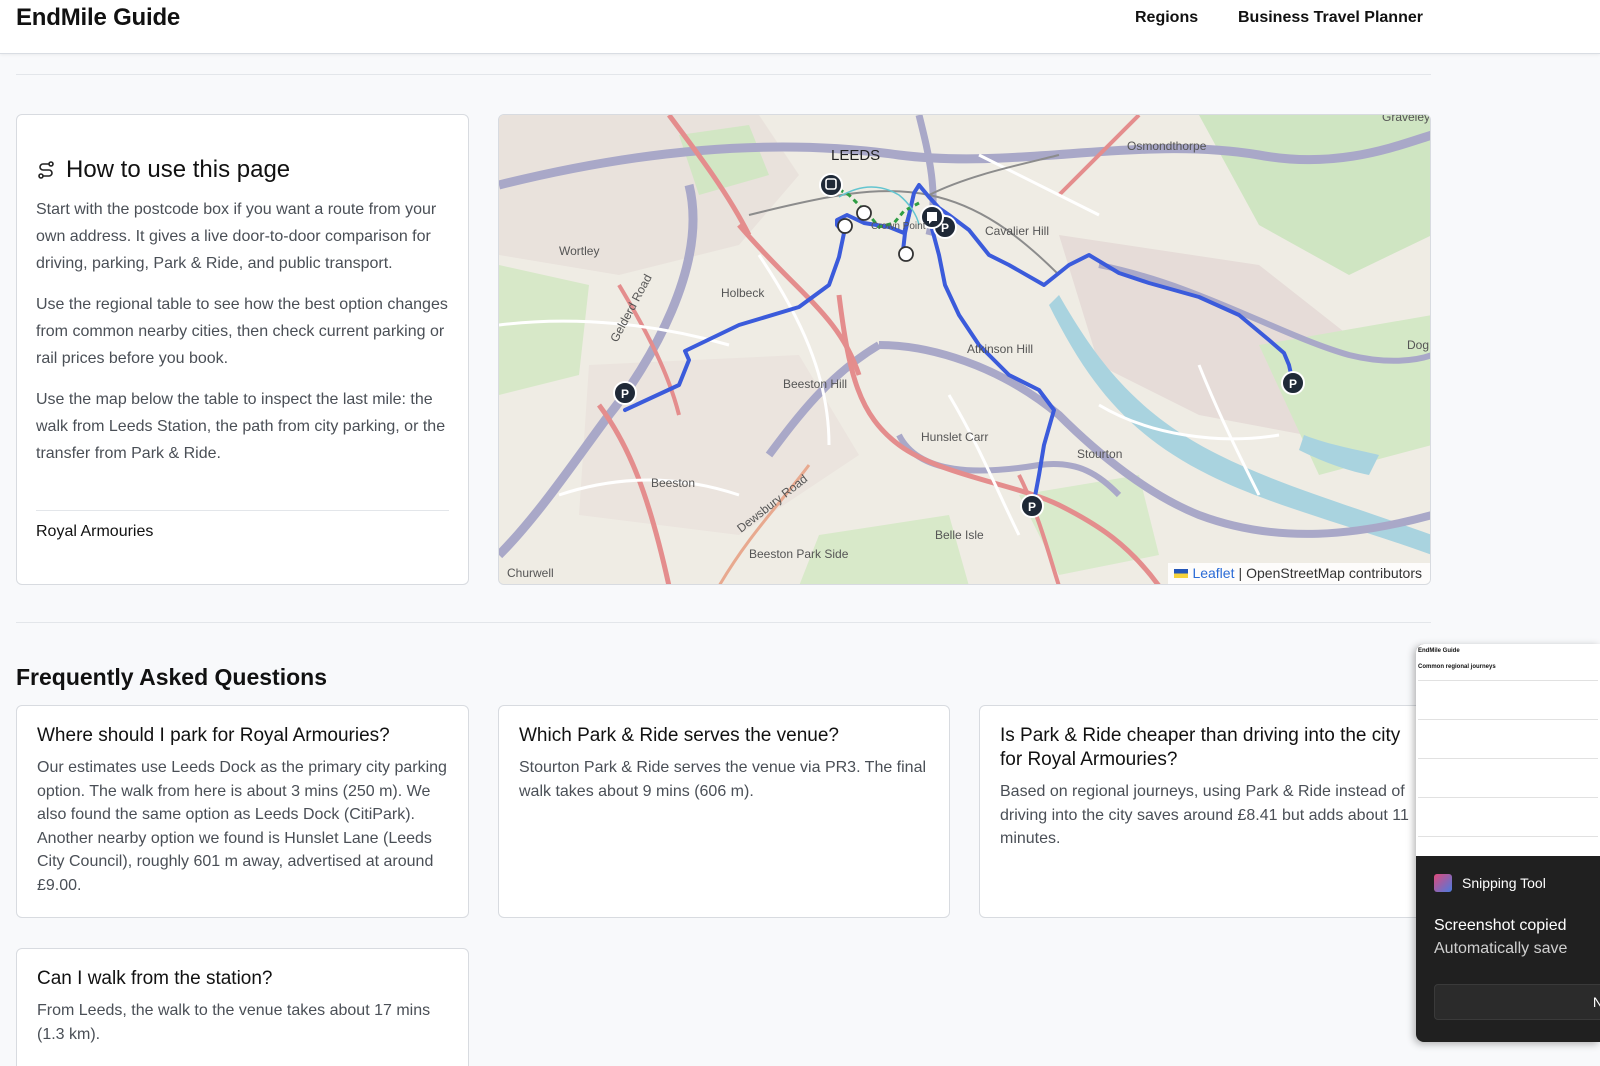 The height and width of the screenshot is (1066, 1600). Describe the element at coordinates (1167, 146) in the screenshot. I see `map-label-osmondthorpe: Osmondthorpe` at that location.